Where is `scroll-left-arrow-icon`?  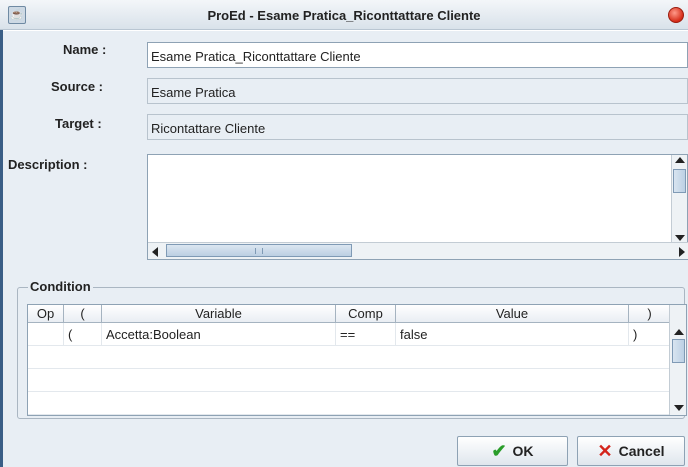
scroll-left-arrow-icon is located at coordinates (155, 252).